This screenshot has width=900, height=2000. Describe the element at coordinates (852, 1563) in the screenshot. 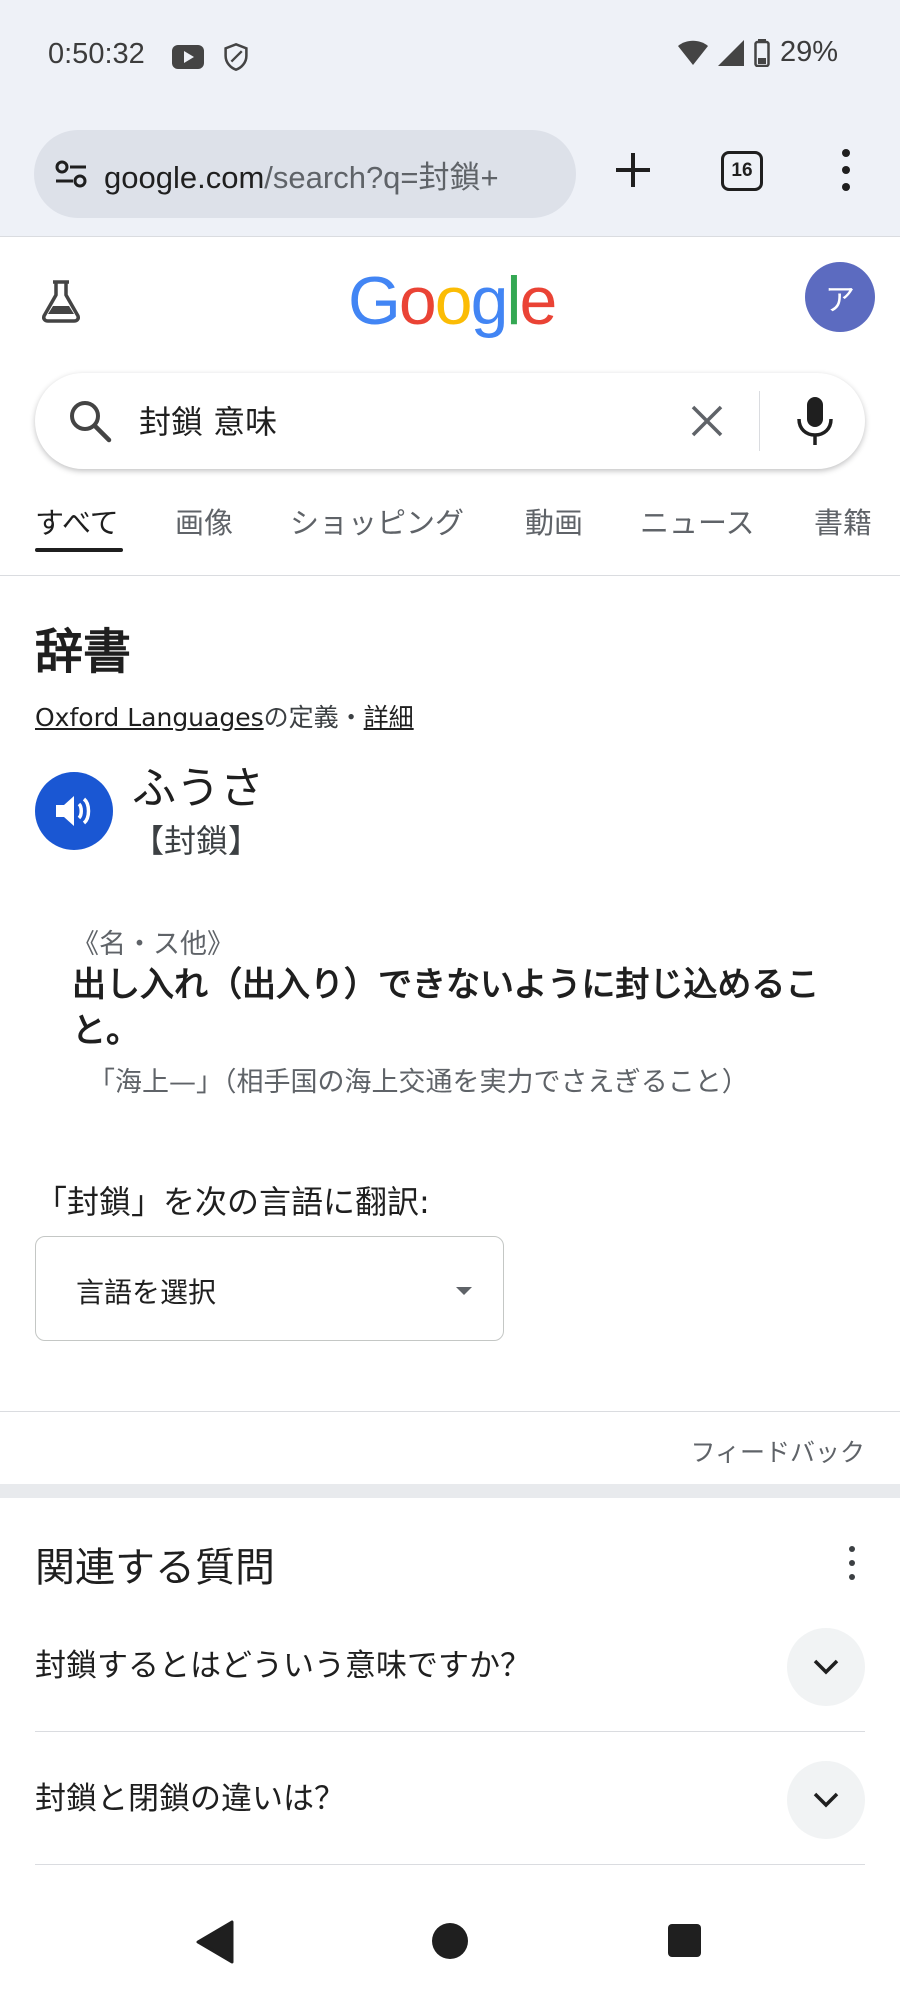

I see `more-options-icon` at that location.